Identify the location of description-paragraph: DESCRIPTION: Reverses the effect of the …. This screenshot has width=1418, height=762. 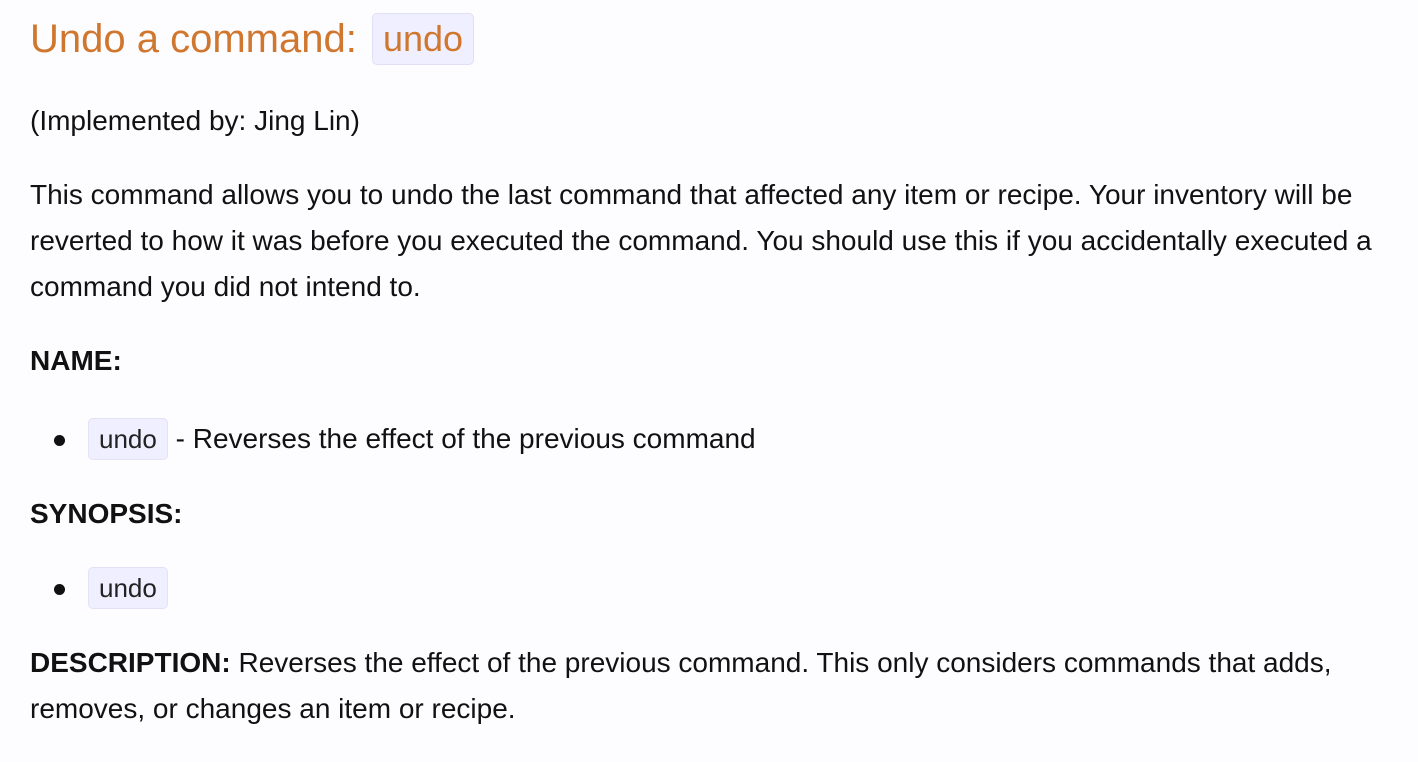
(716, 686).